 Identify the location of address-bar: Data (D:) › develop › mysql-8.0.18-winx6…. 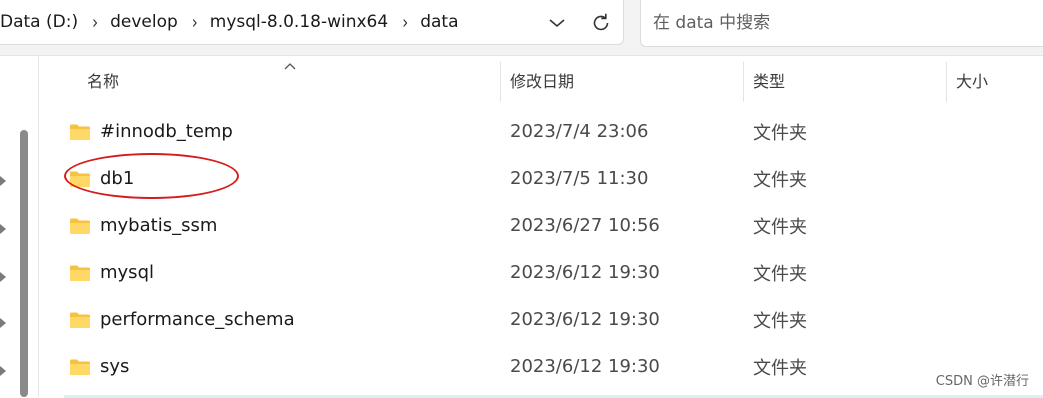
(312, 22).